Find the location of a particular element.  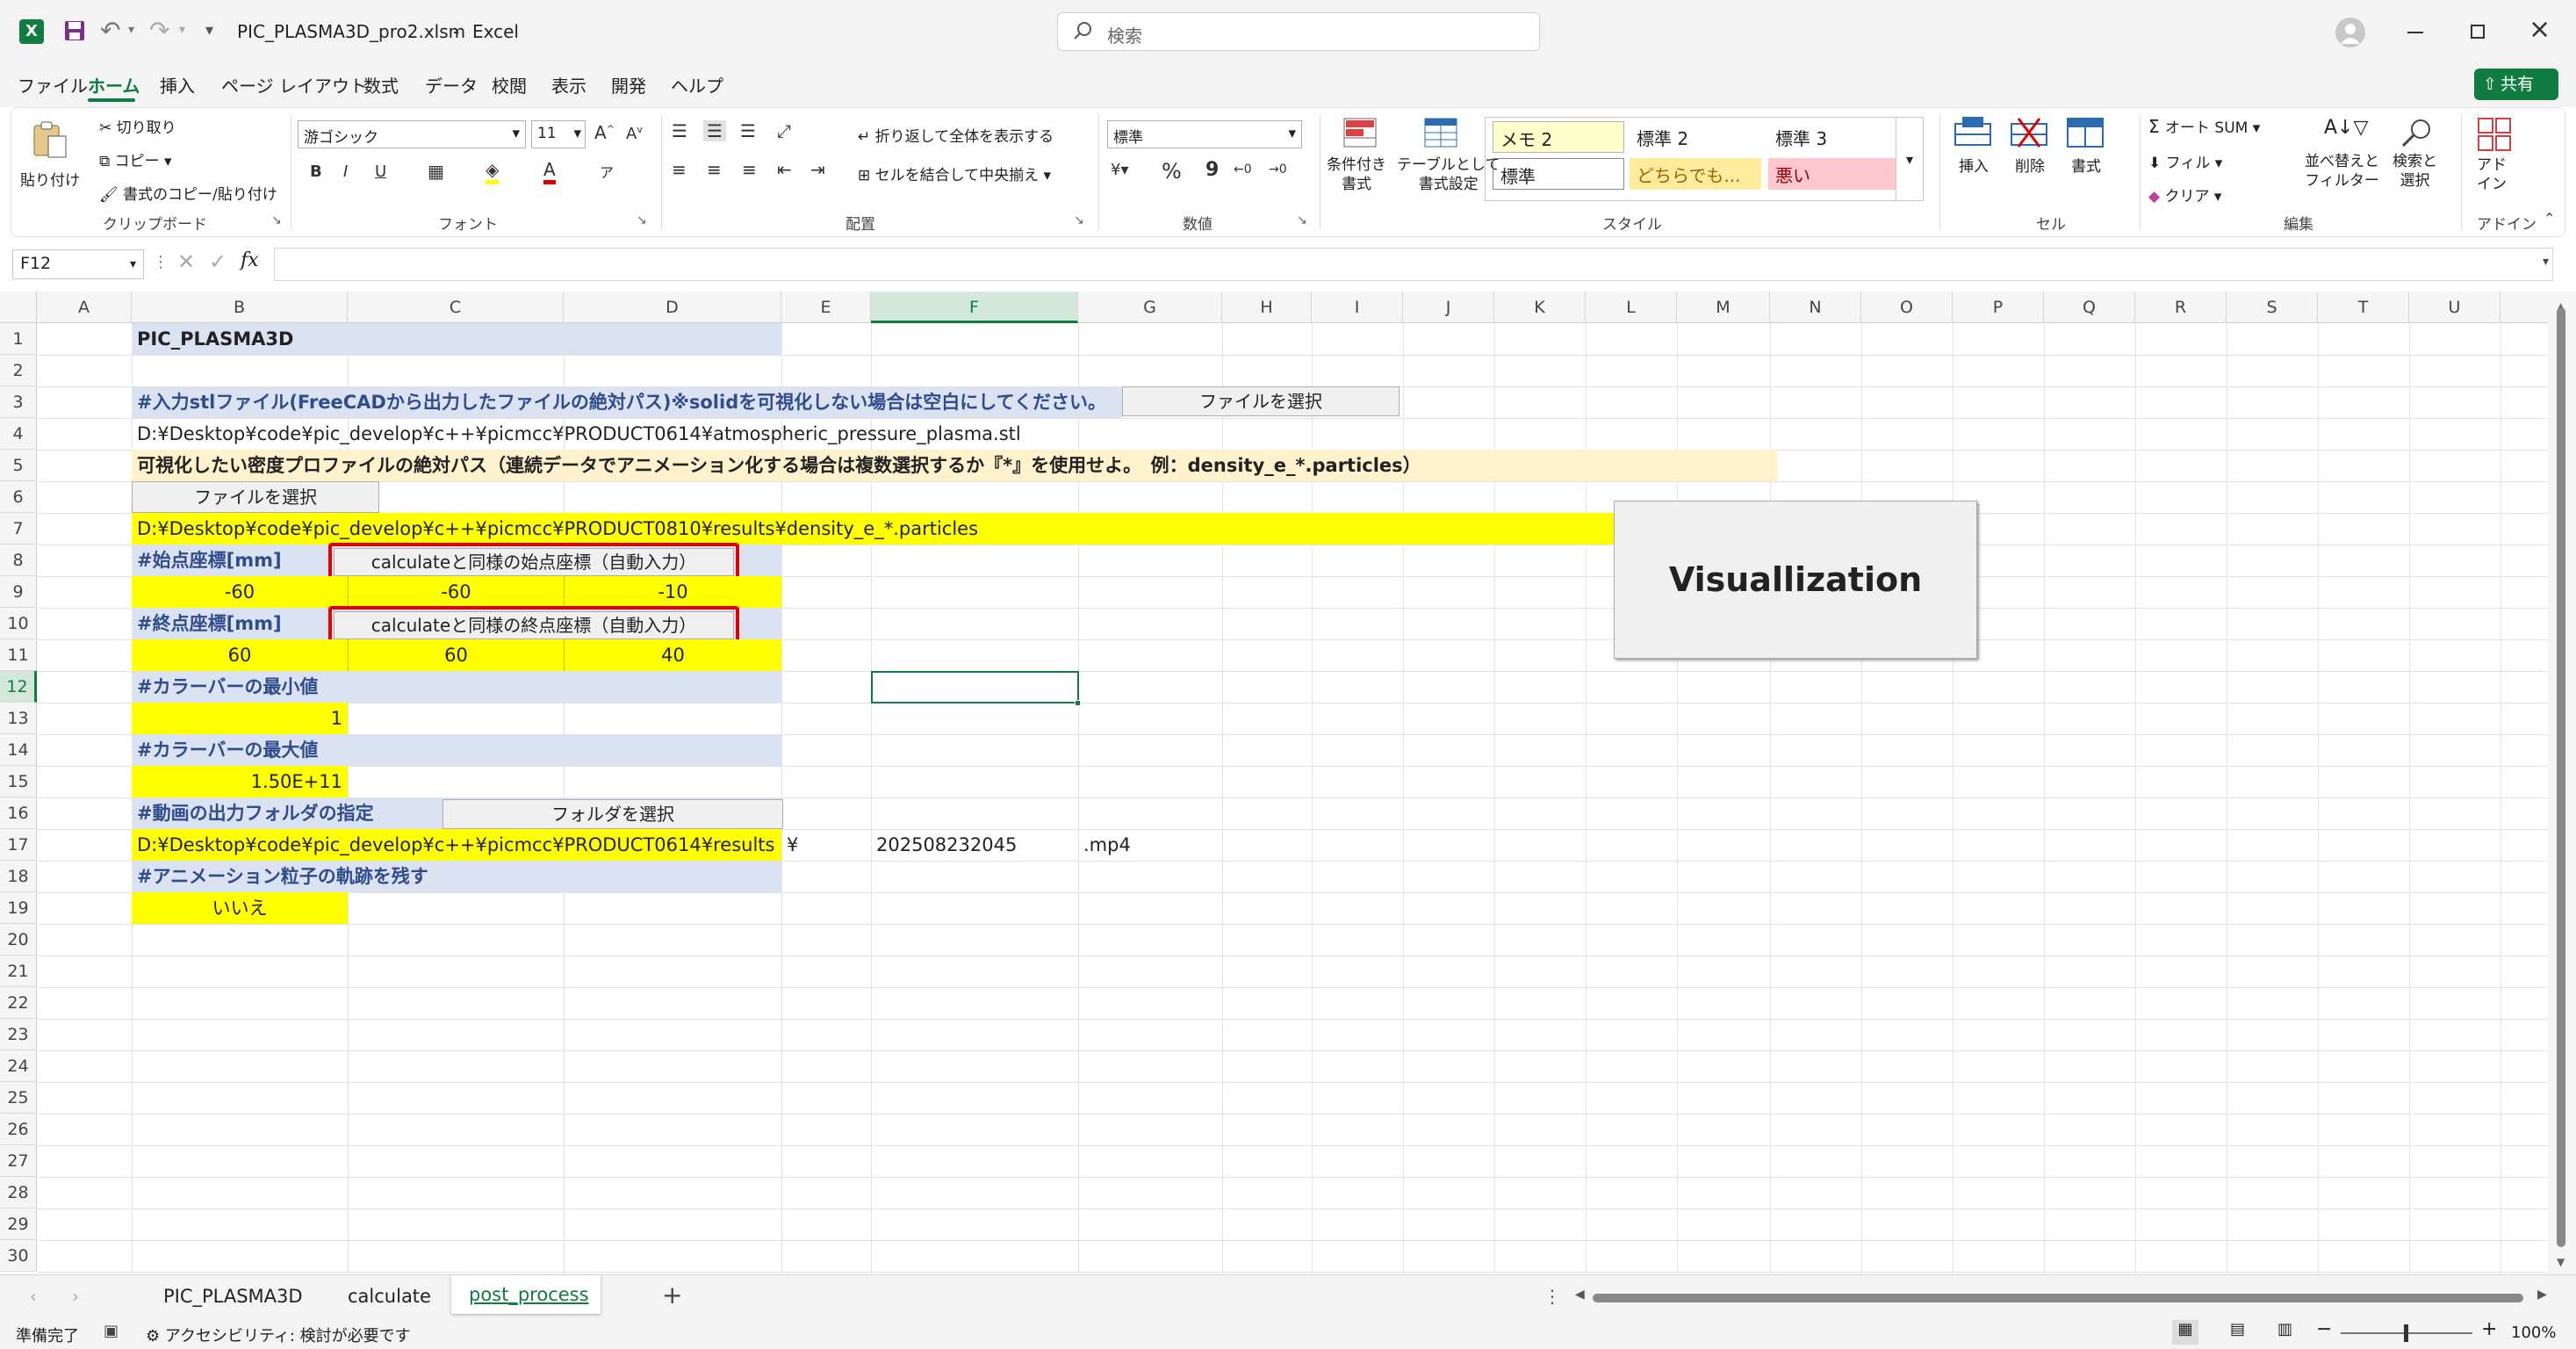

row-header-22: 22 is located at coordinates (18, 1003).